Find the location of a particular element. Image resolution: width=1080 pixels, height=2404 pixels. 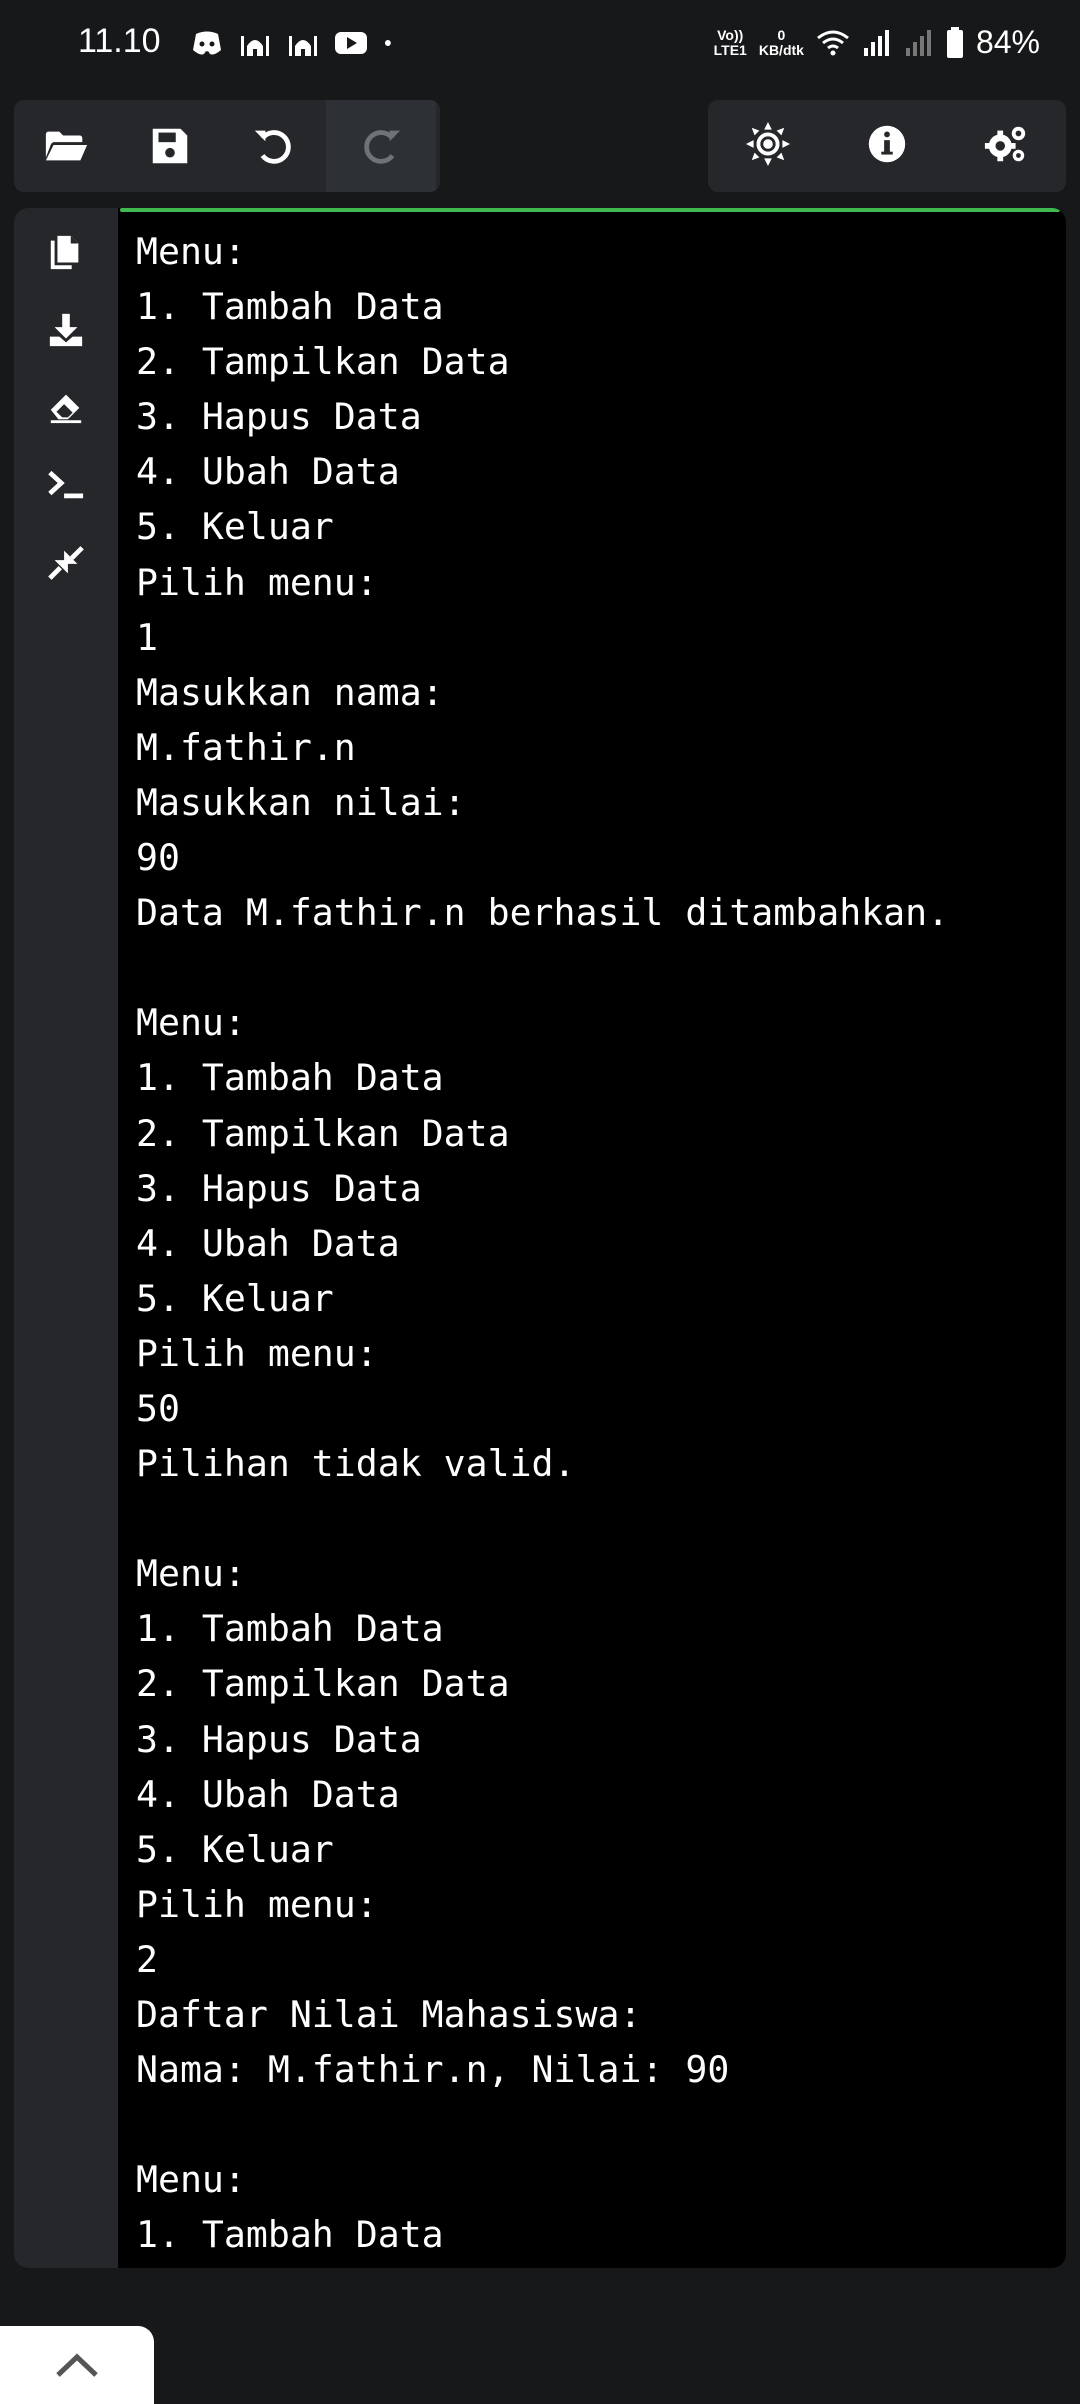

file-toolbar is located at coordinates (227, 146).